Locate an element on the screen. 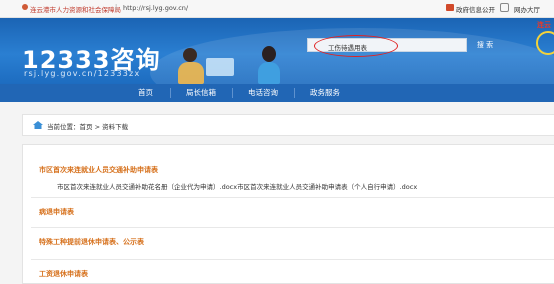 This screenshot has width=554, height=284. online-hall-icon is located at coordinates (504, 7).